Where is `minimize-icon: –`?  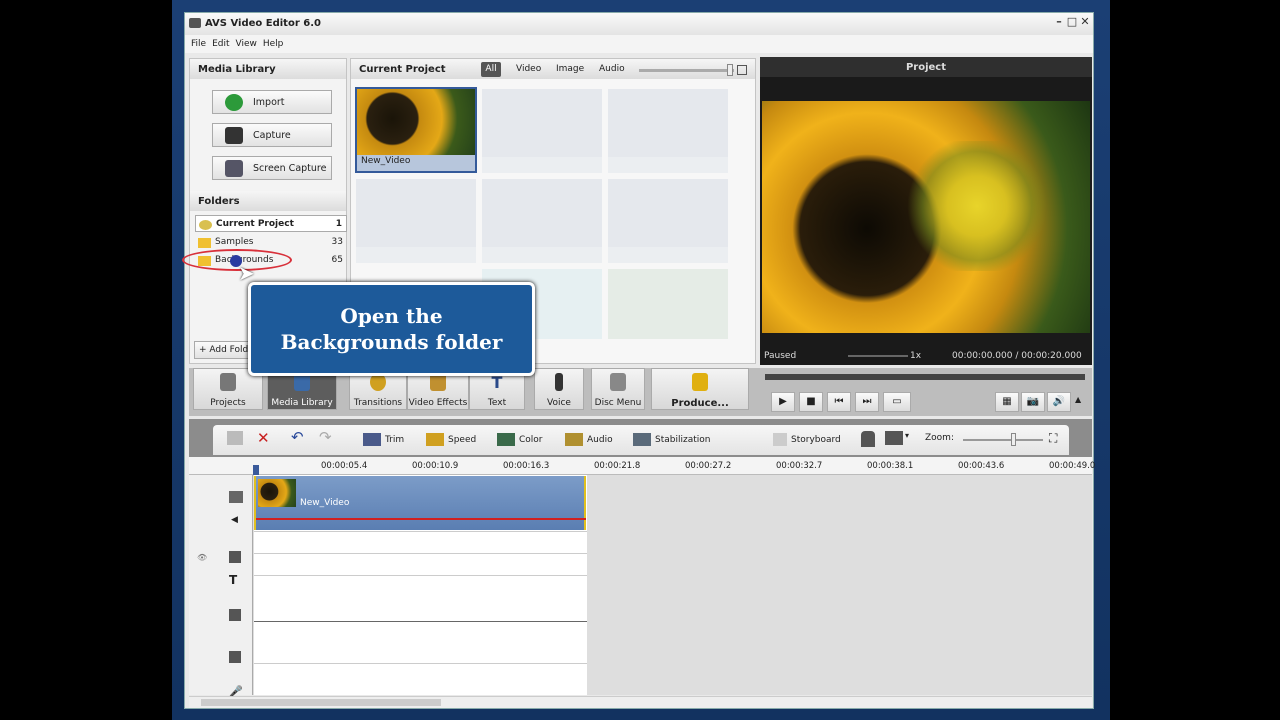 minimize-icon: – is located at coordinates (1059, 22).